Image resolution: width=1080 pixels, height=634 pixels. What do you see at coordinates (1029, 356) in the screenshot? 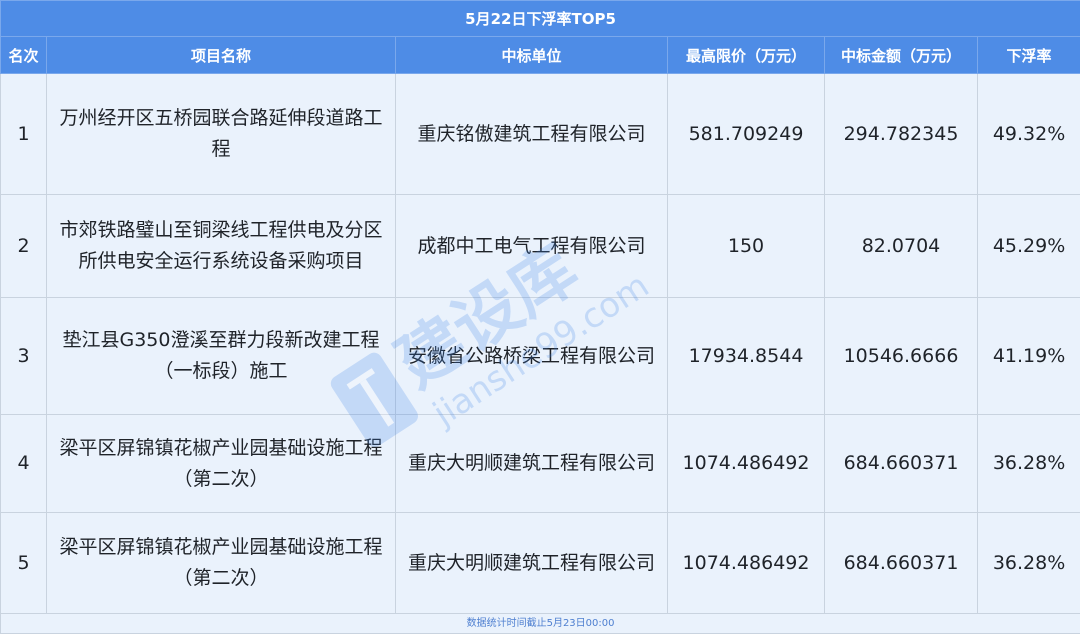
I see `cell-discount: 41.19%` at bounding box center [1029, 356].